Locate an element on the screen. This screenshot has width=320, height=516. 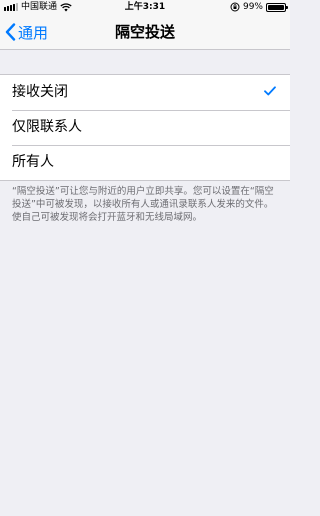
option-everyone: 所有人 is located at coordinates (145, 162).